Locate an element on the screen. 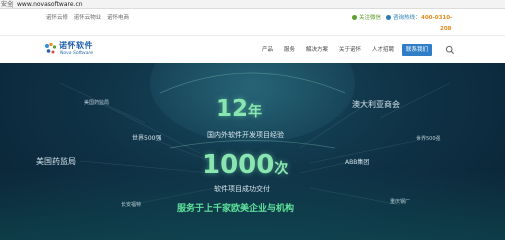  browser-address-bar: 安全 www.novasoftware.cn is located at coordinates (252, 4).